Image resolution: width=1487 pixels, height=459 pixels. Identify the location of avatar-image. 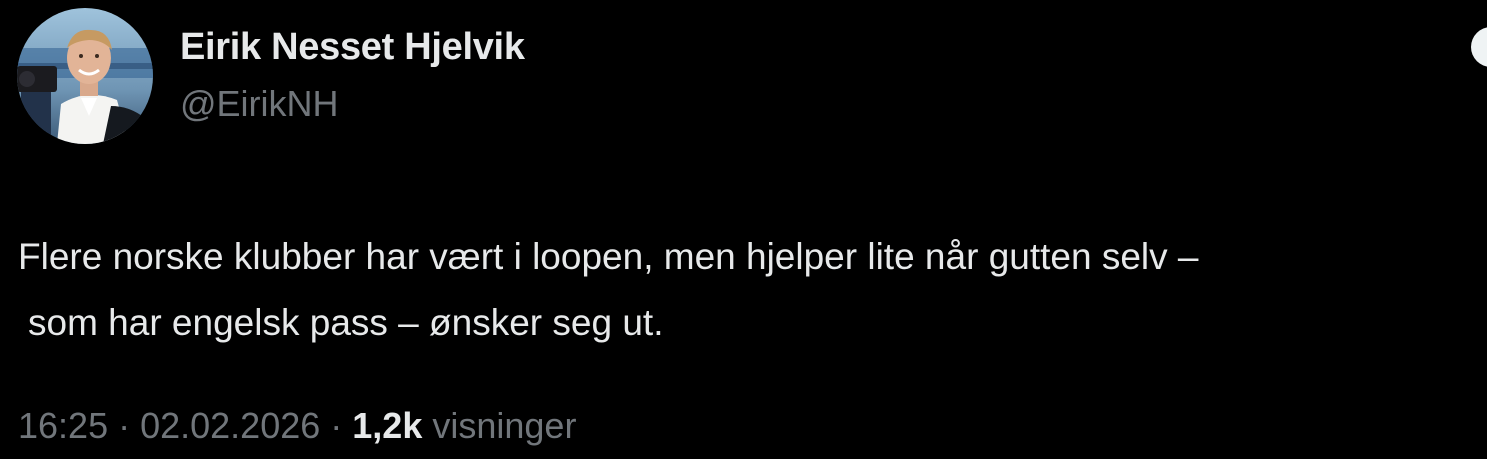
(85, 76).